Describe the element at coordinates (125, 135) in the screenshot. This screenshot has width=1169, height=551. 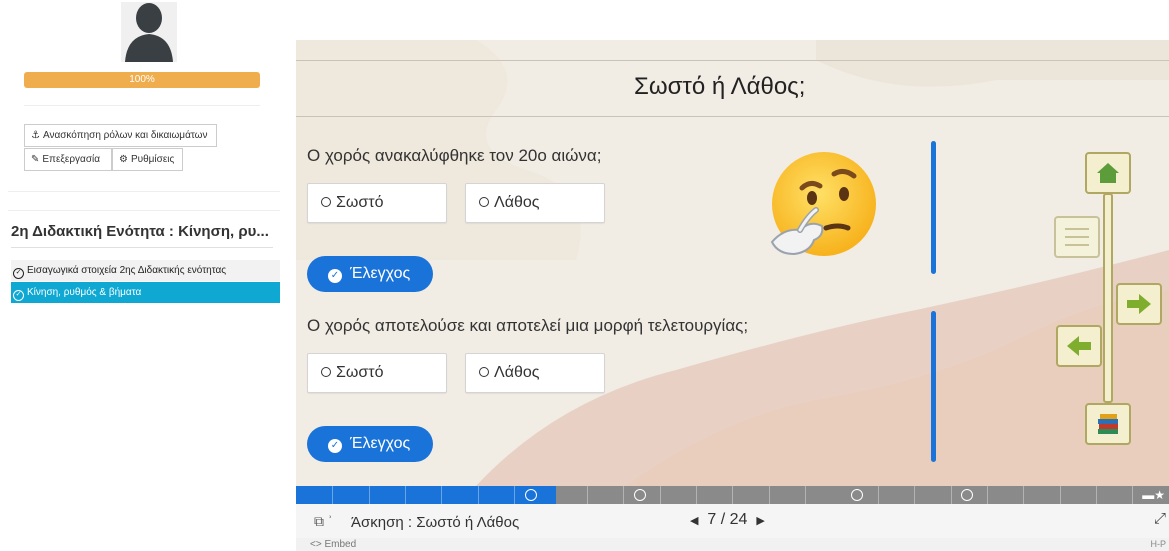
I see `roles-button-label: Ανασκόπηση ρόλων και δικαιωμάτων` at that location.